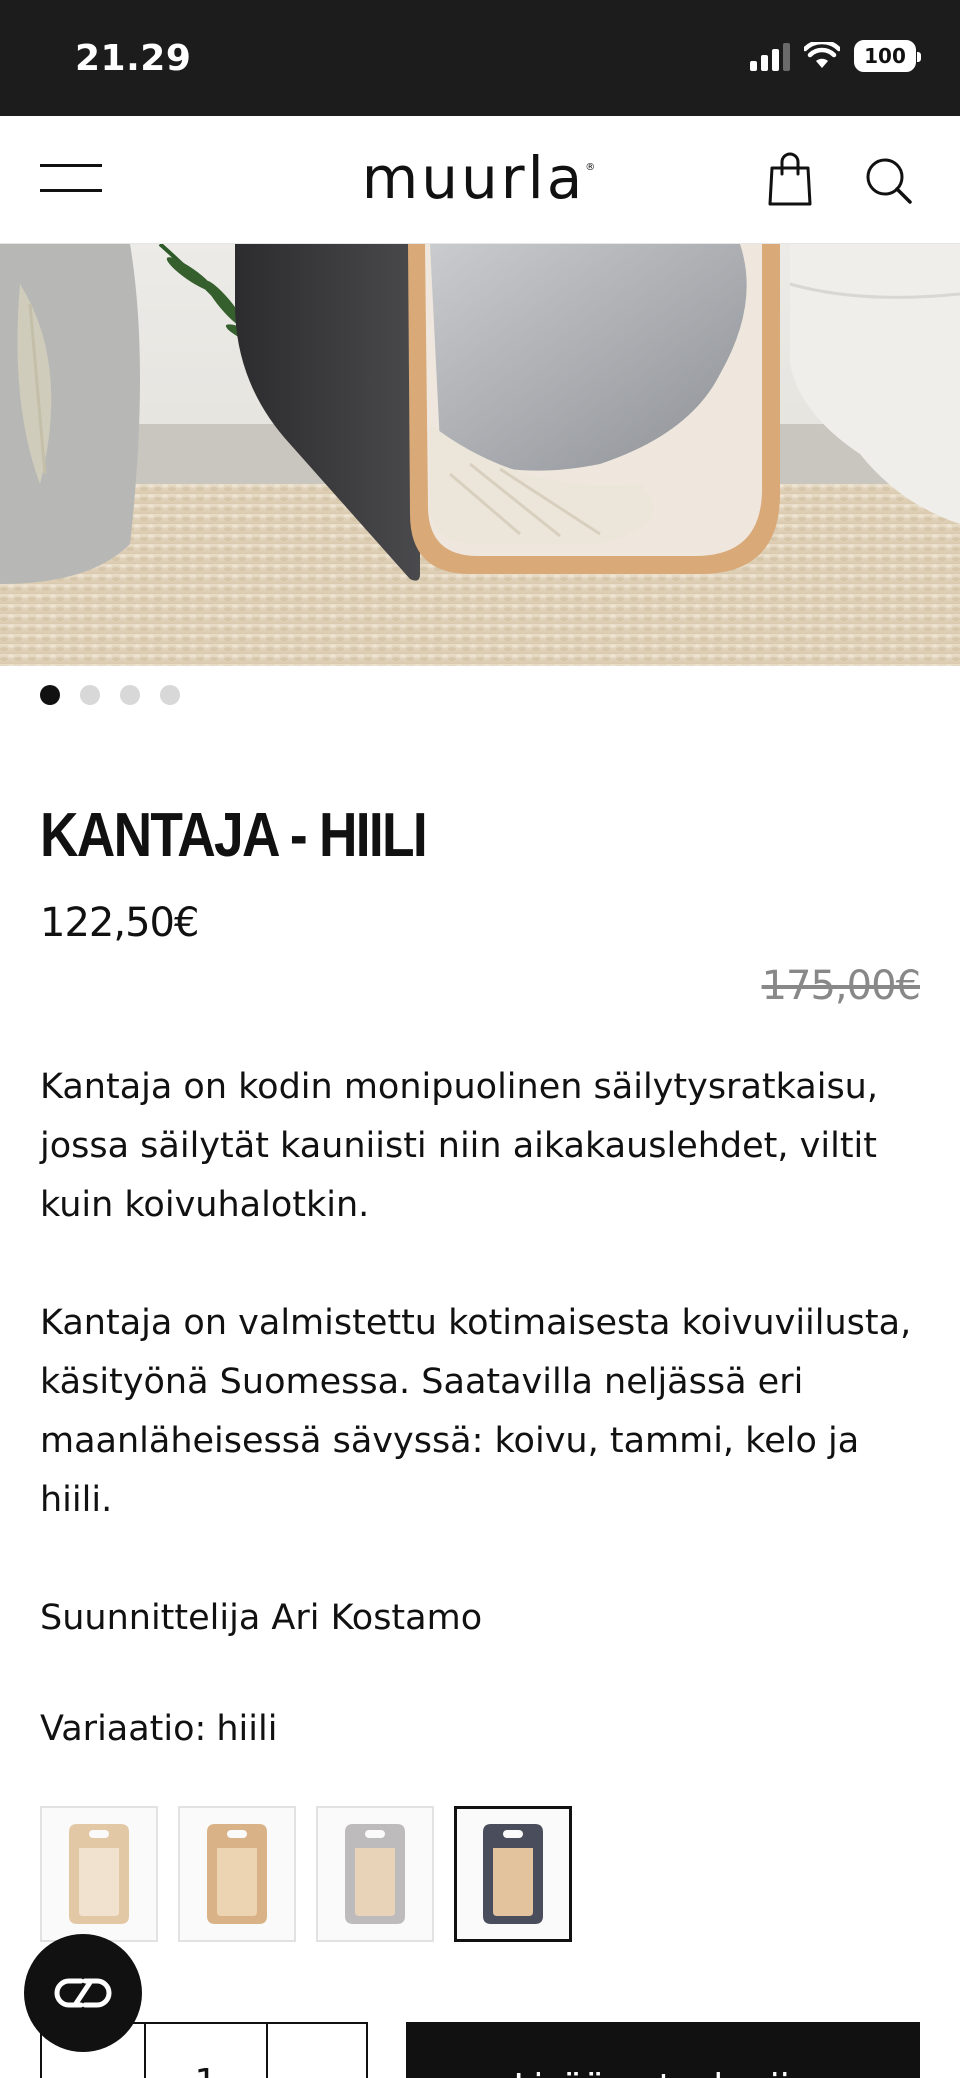 This screenshot has width=960, height=2078. I want to click on cart-button, so click(790, 180).